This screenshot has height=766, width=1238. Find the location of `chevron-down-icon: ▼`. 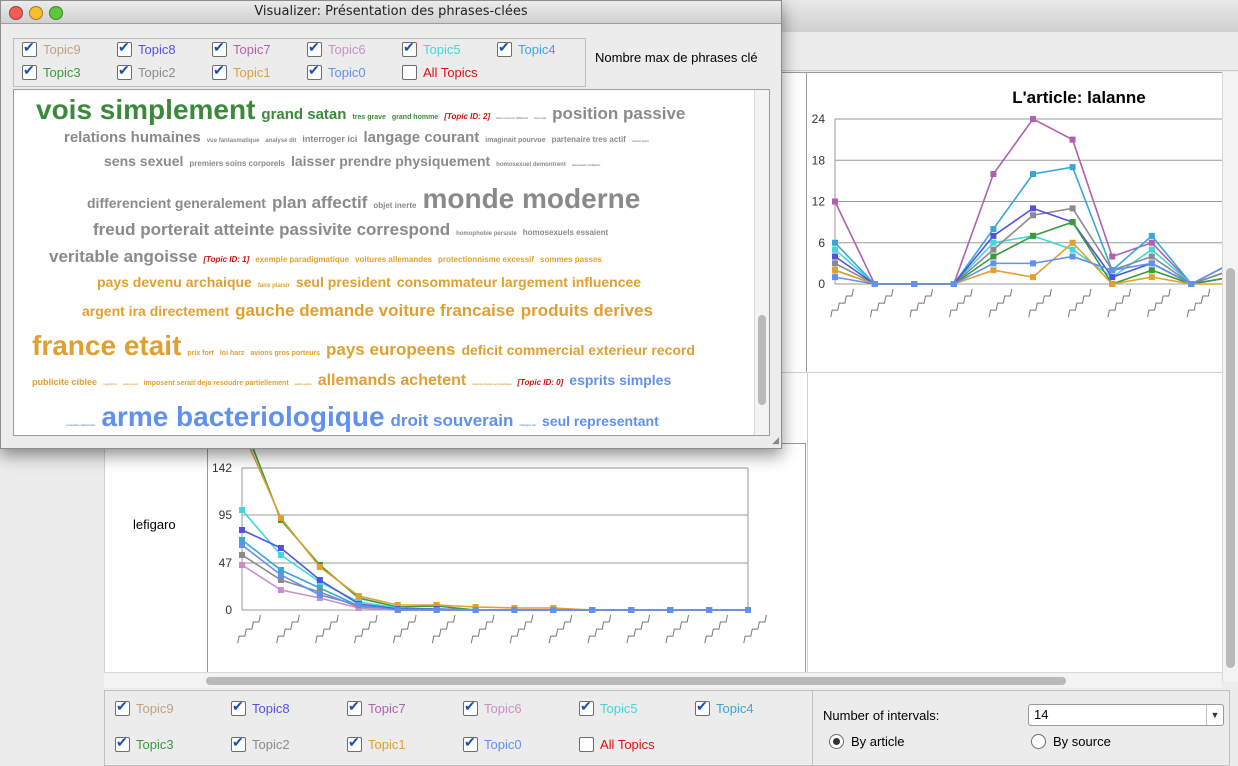

chevron-down-icon: ▼ is located at coordinates (1214, 715).